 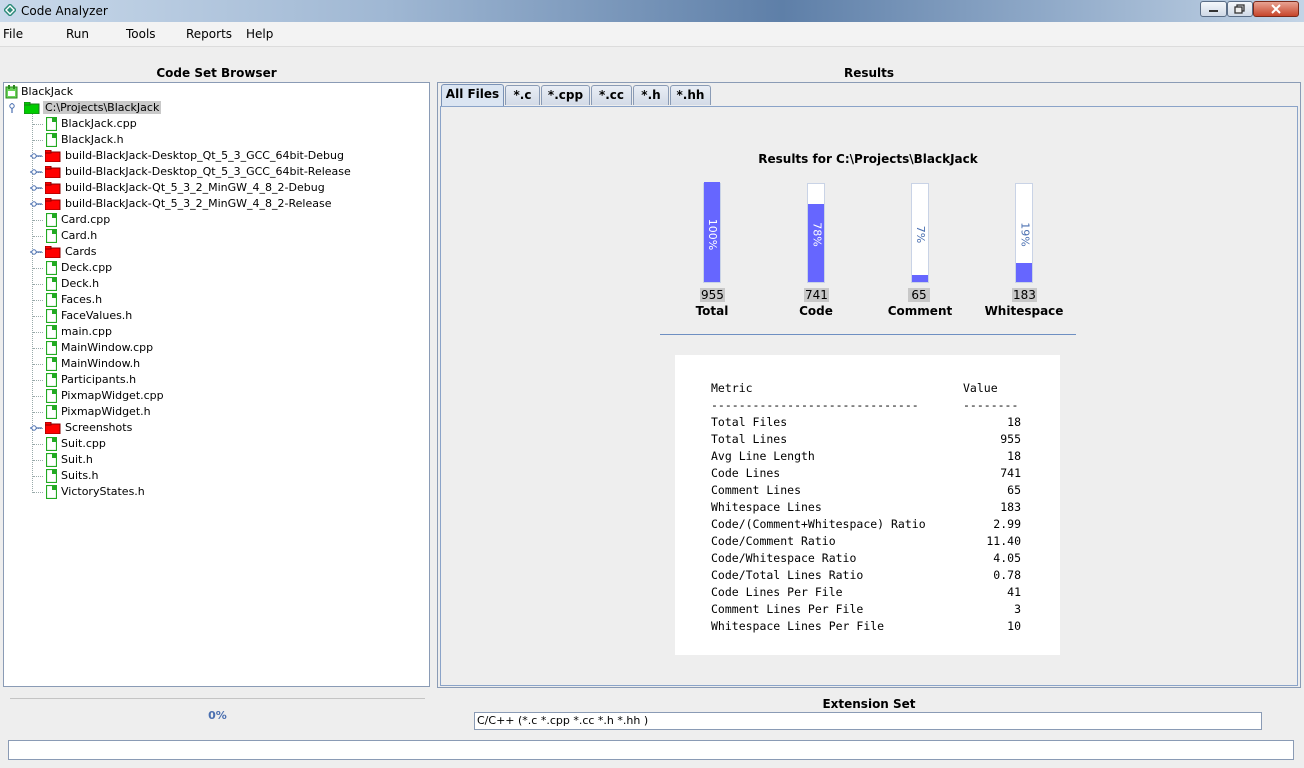 I want to click on tree-project: C:\Projects\BlackJack, so click(x=155, y=108).